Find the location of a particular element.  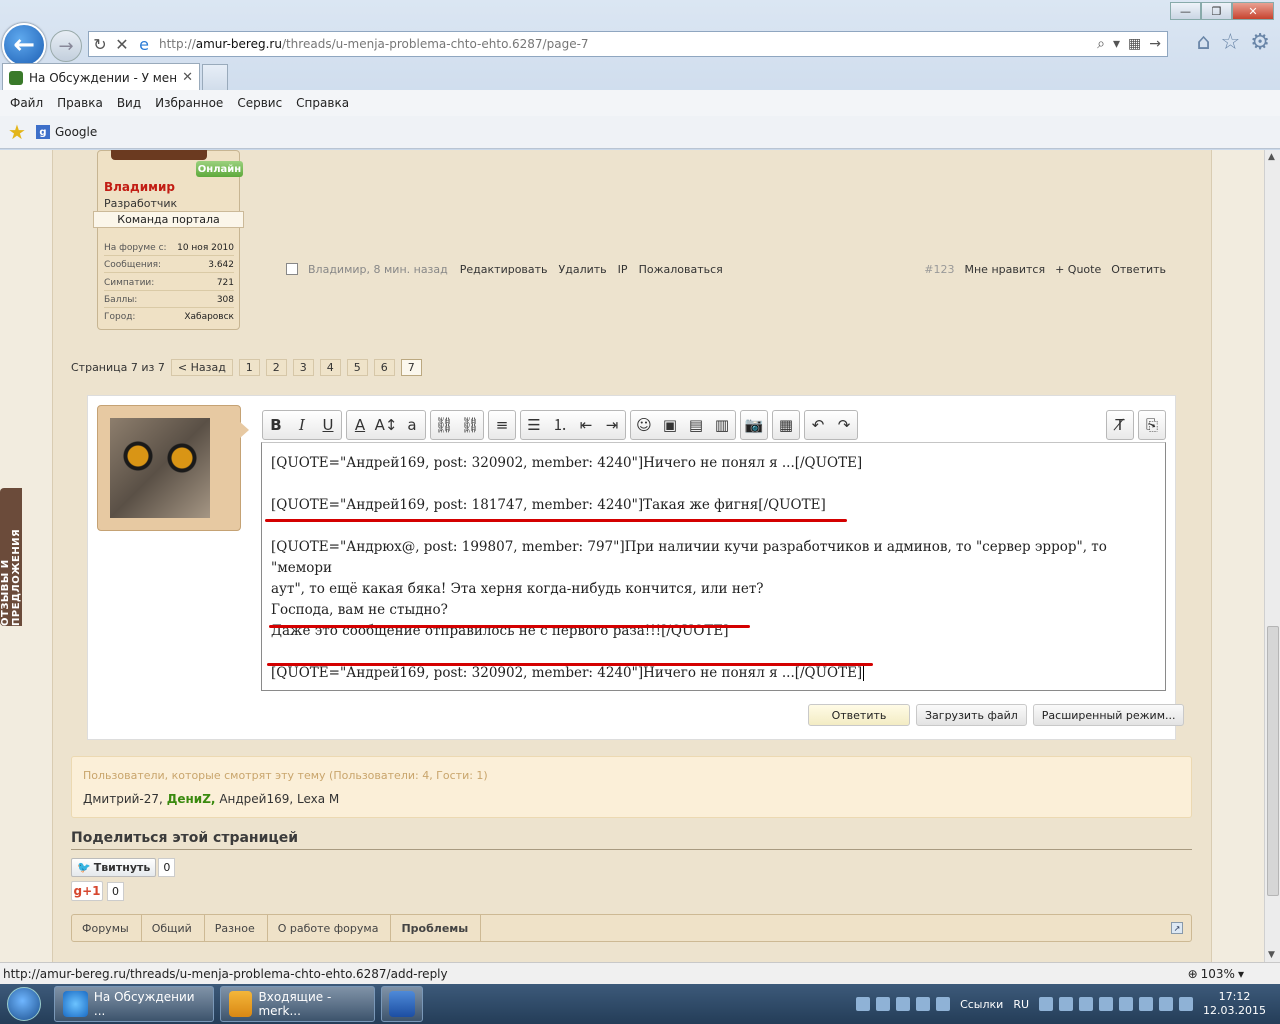

scroll-down-icon: ▼ is located at coordinates (1271, 955).